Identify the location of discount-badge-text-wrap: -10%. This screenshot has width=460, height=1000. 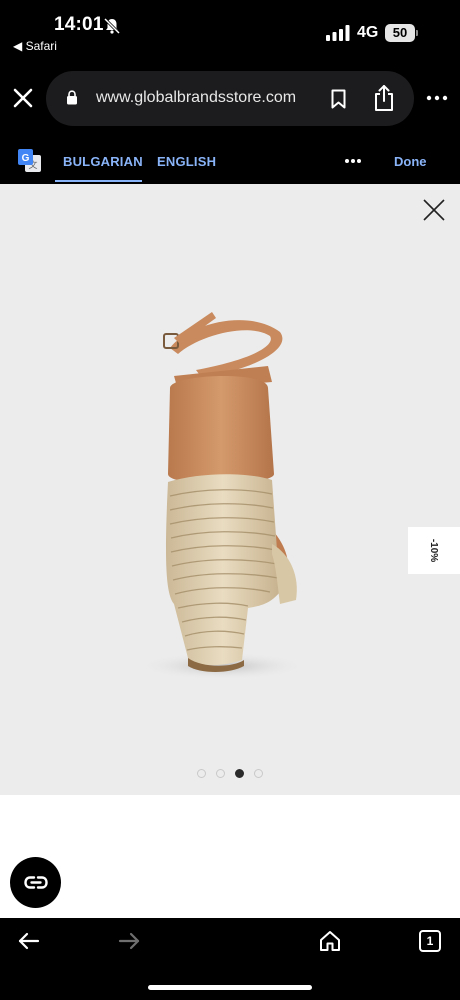
(434, 550).